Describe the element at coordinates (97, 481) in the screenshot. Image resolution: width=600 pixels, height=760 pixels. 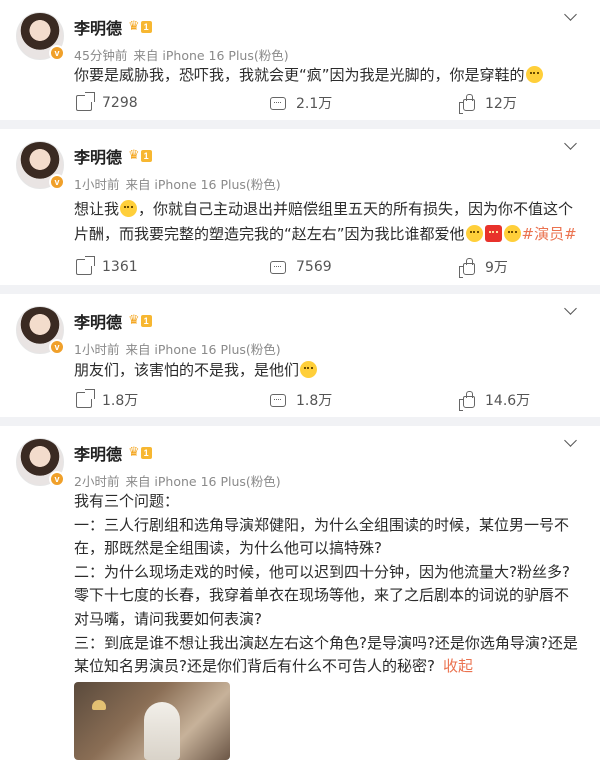
I see `post-time: 2小时前` at that location.